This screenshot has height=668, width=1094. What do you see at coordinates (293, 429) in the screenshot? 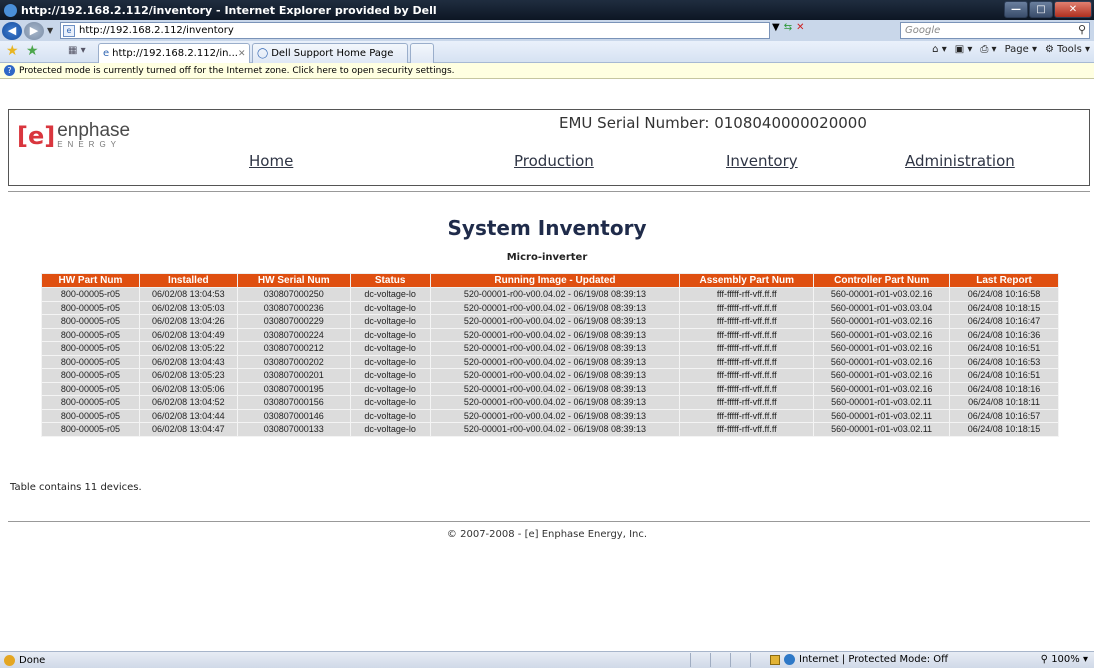
I see `table-cell: 030807000133` at bounding box center [293, 429].